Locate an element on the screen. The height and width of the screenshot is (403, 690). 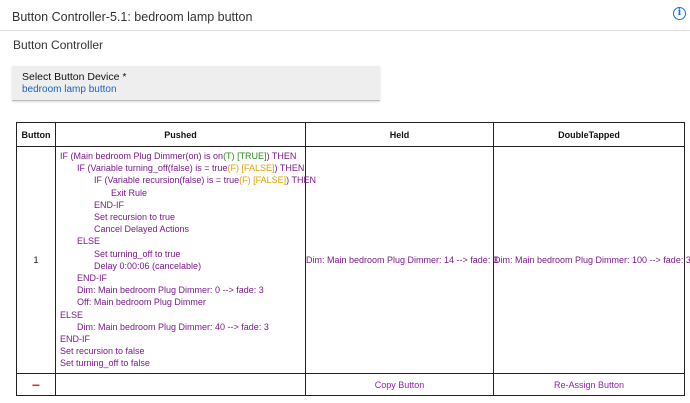
copy-button: Copy Button is located at coordinates (399, 384).